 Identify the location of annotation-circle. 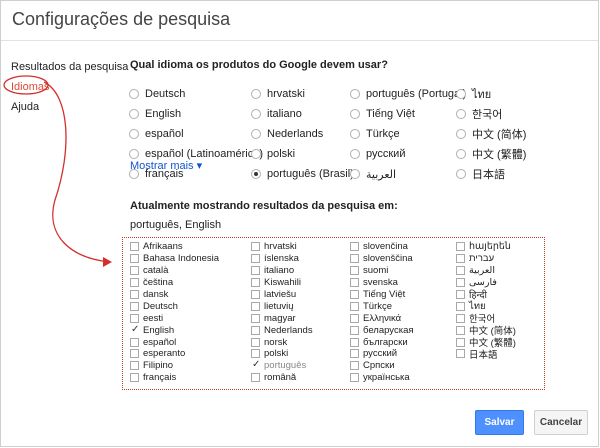
(26, 85).